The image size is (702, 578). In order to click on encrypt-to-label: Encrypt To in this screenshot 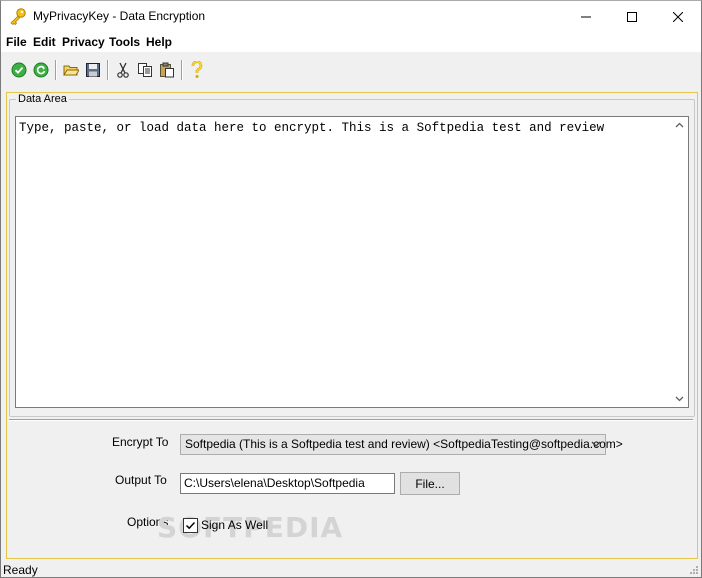, I will do `click(140, 442)`.